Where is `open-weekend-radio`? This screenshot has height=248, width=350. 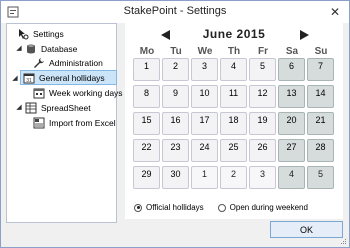
open-weekend-radio is located at coordinates (221, 207).